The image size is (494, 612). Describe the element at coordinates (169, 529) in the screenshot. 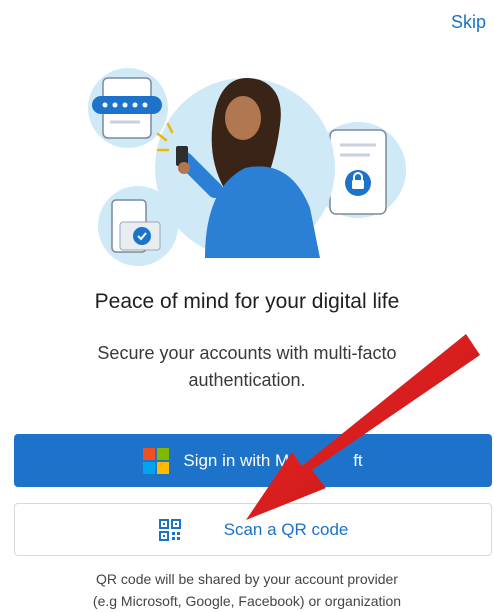

I see `qr-code-icon` at that location.